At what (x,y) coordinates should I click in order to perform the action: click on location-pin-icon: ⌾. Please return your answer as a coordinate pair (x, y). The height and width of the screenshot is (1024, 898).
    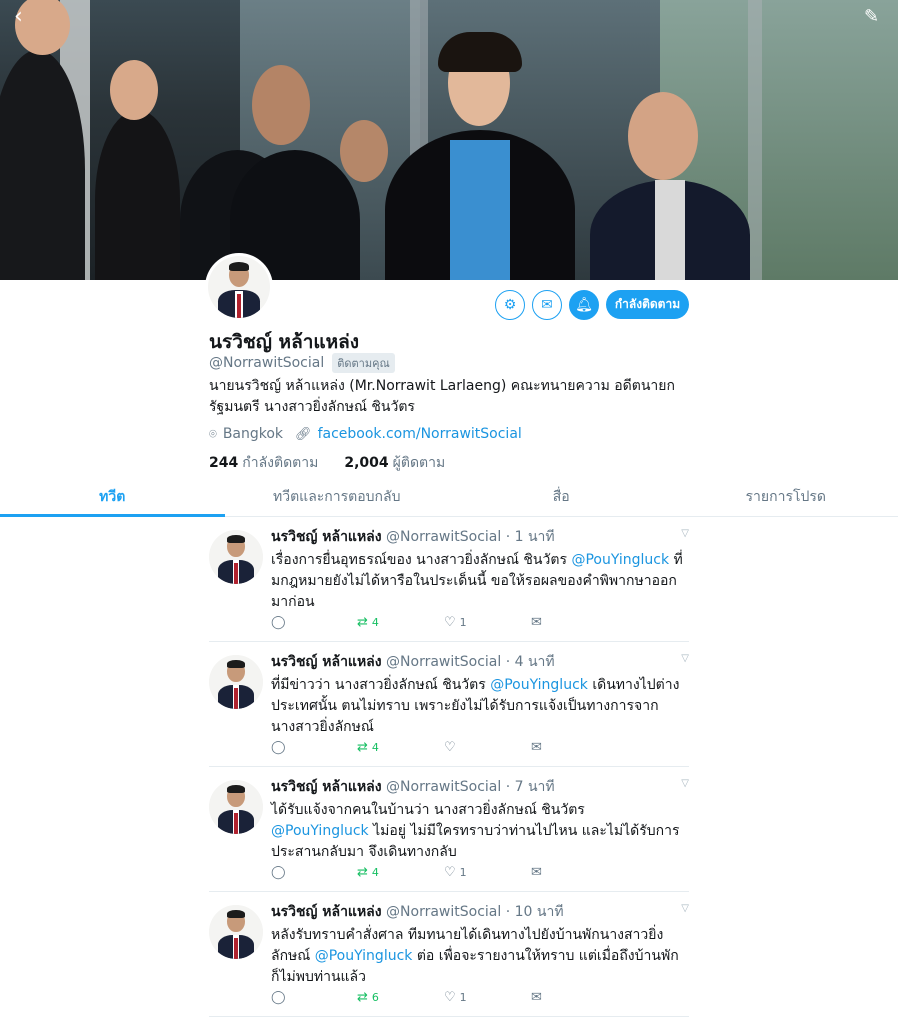
    Looking at the image, I should click on (213, 434).